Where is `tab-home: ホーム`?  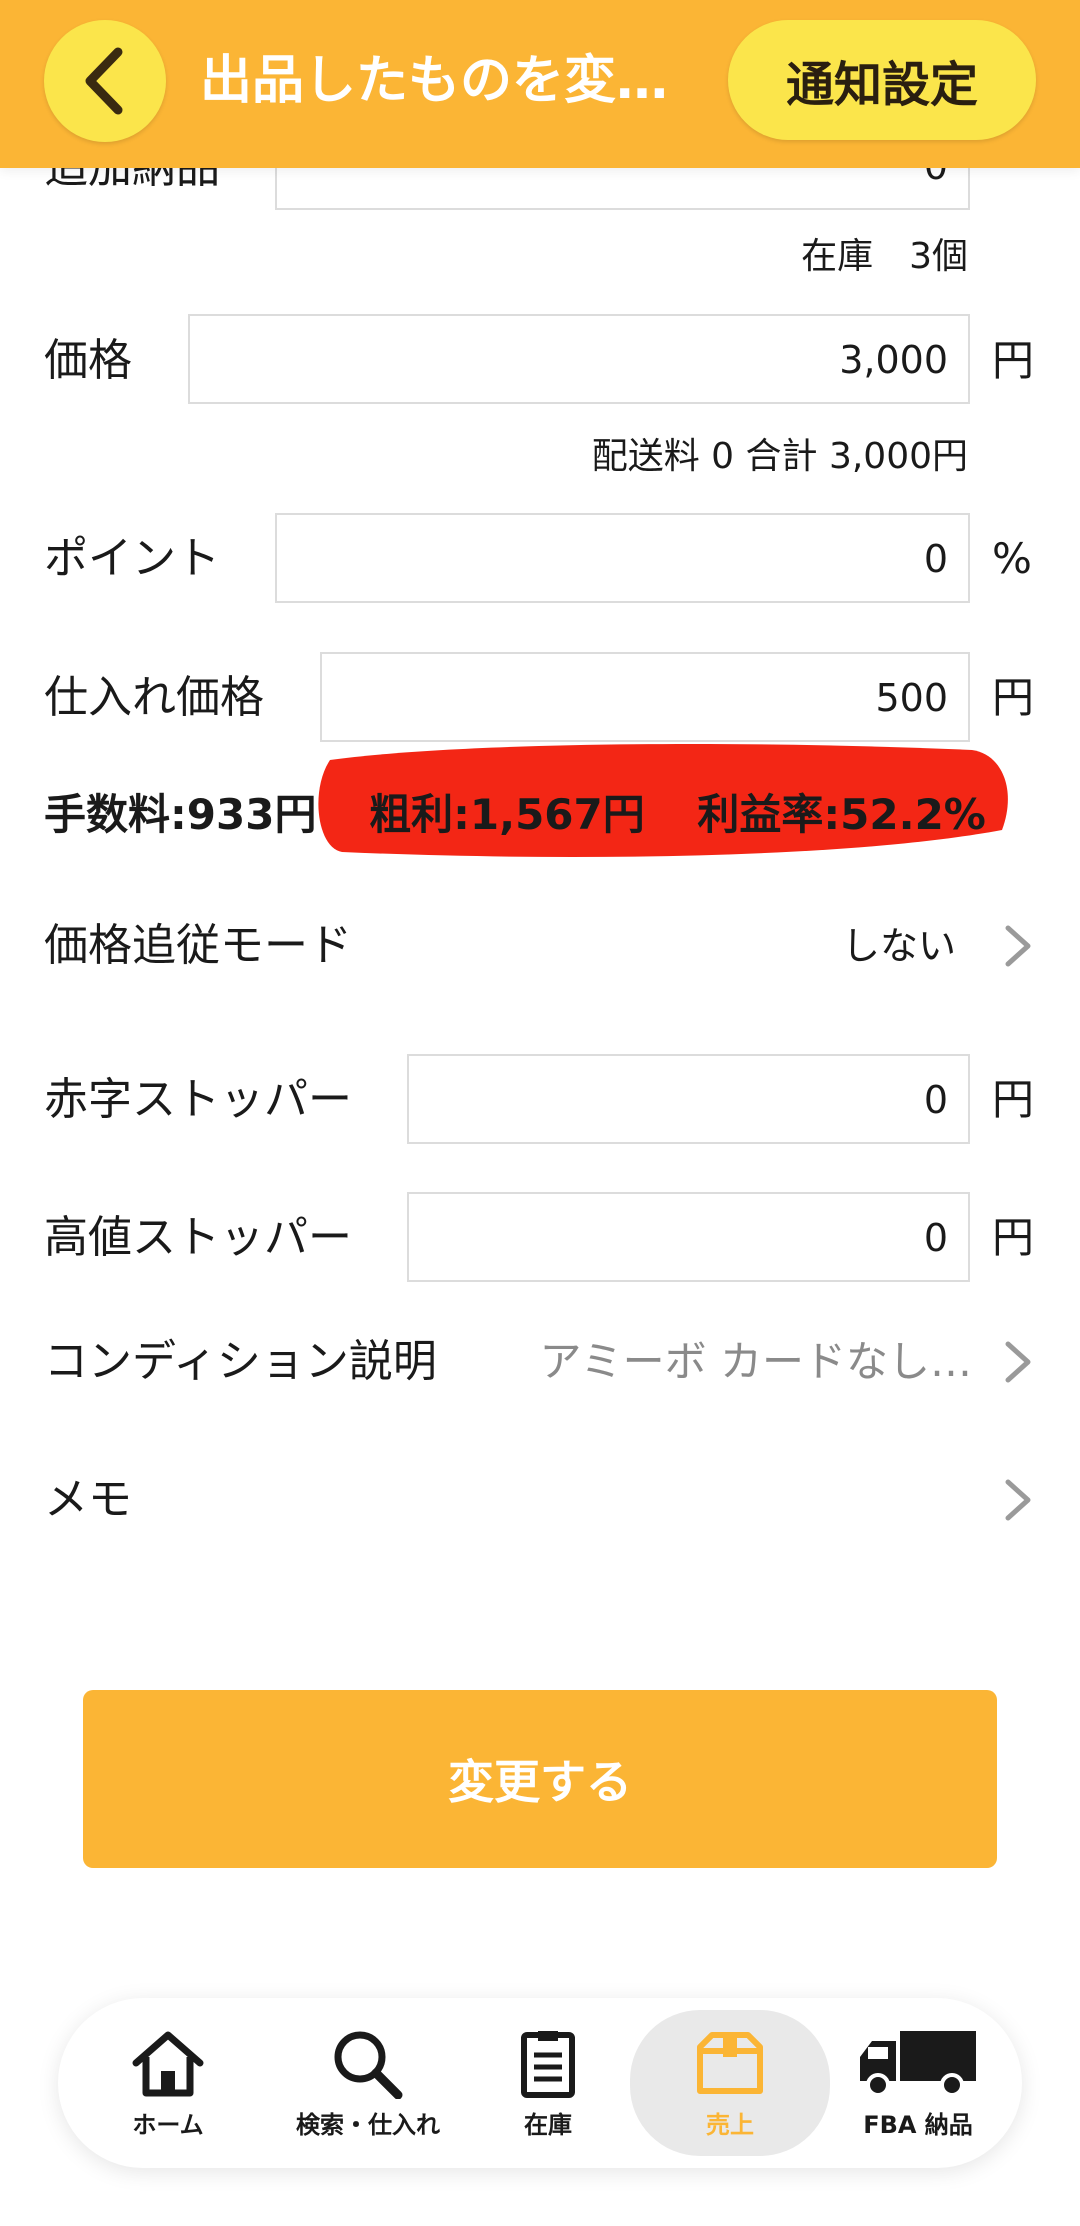 tab-home: ホーム is located at coordinates (168, 2083).